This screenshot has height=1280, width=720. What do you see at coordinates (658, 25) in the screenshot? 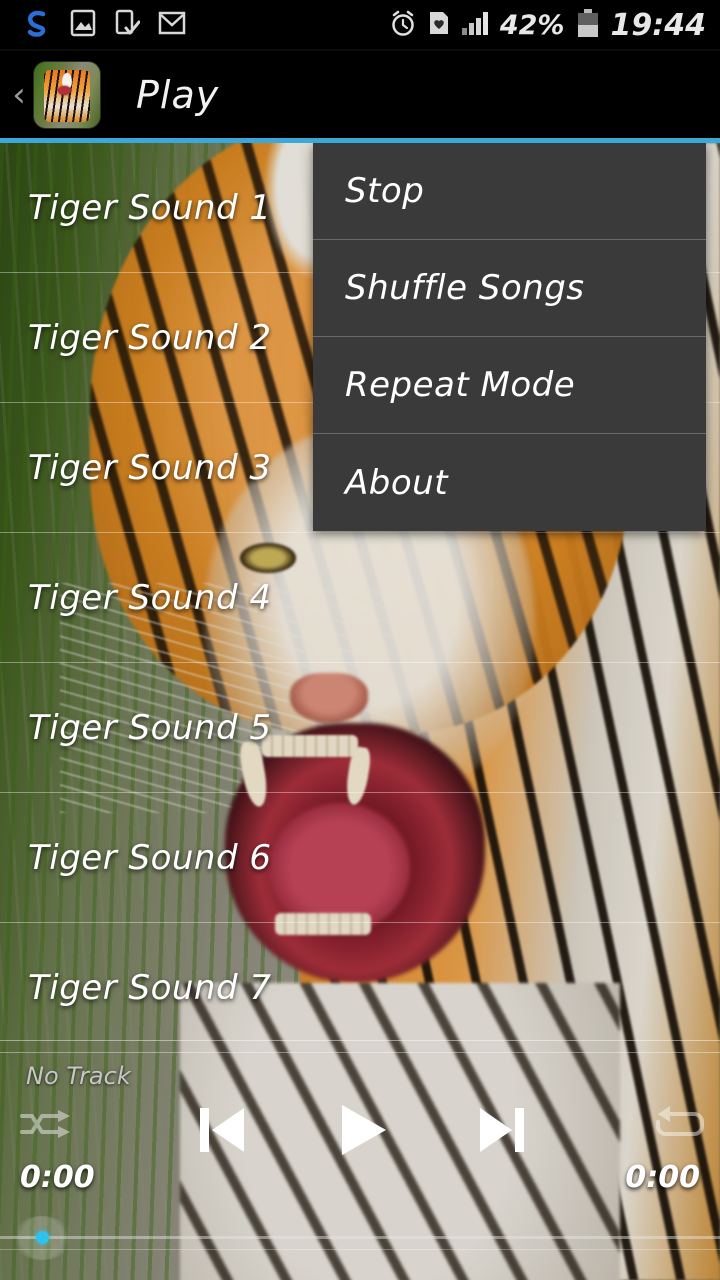
I see `clock-label: 19:44` at bounding box center [658, 25].